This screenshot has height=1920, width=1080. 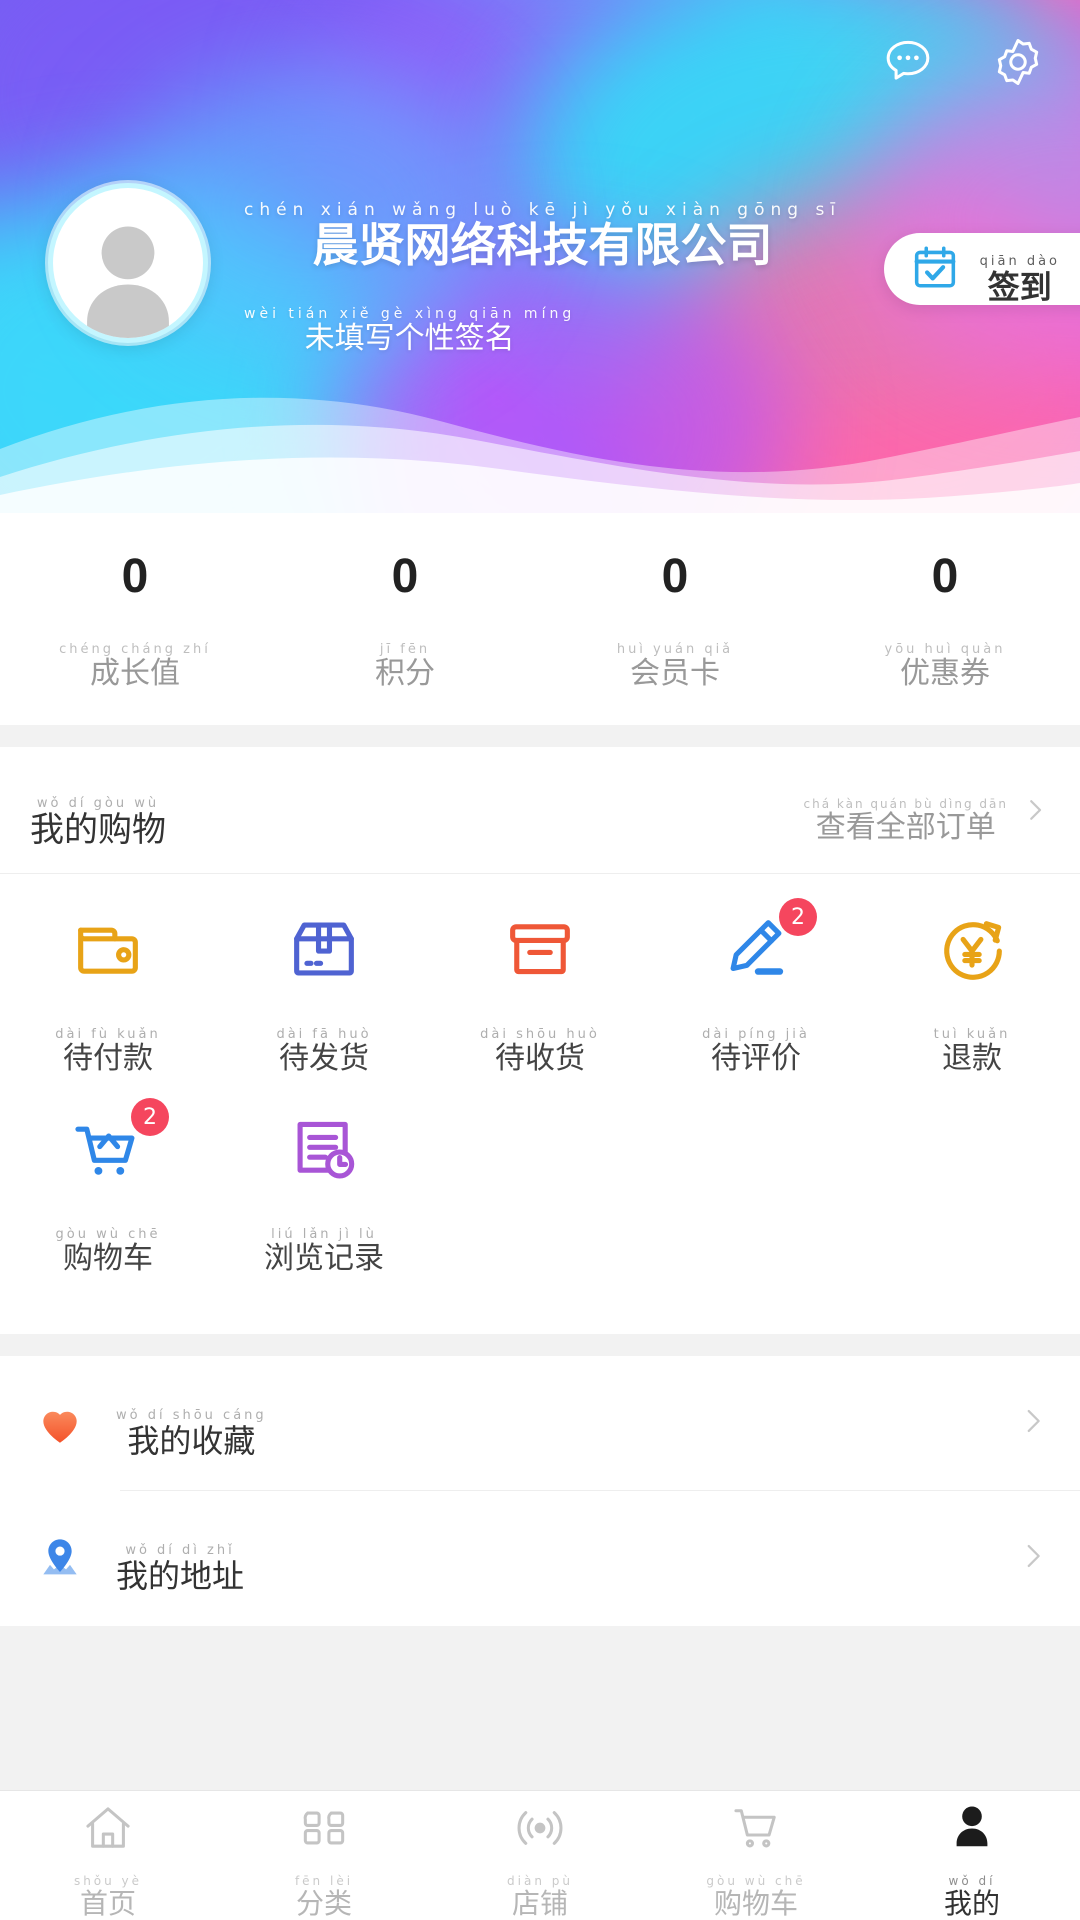 What do you see at coordinates (1020, 269) in the screenshot?
I see `sign-in-label: qiān dào 签到` at bounding box center [1020, 269].